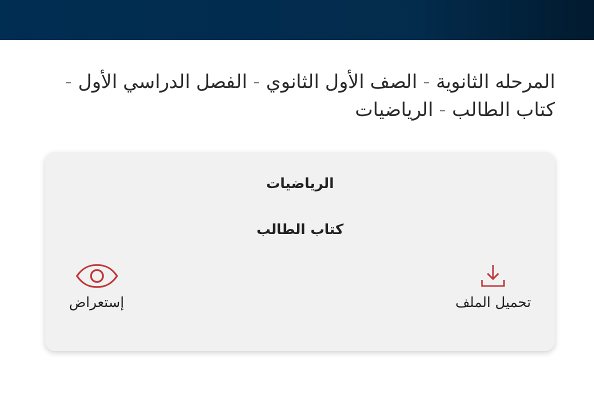 The image size is (594, 406). What do you see at coordinates (300, 230) in the screenshot?
I see `book-title: كتاب الطالب` at bounding box center [300, 230].